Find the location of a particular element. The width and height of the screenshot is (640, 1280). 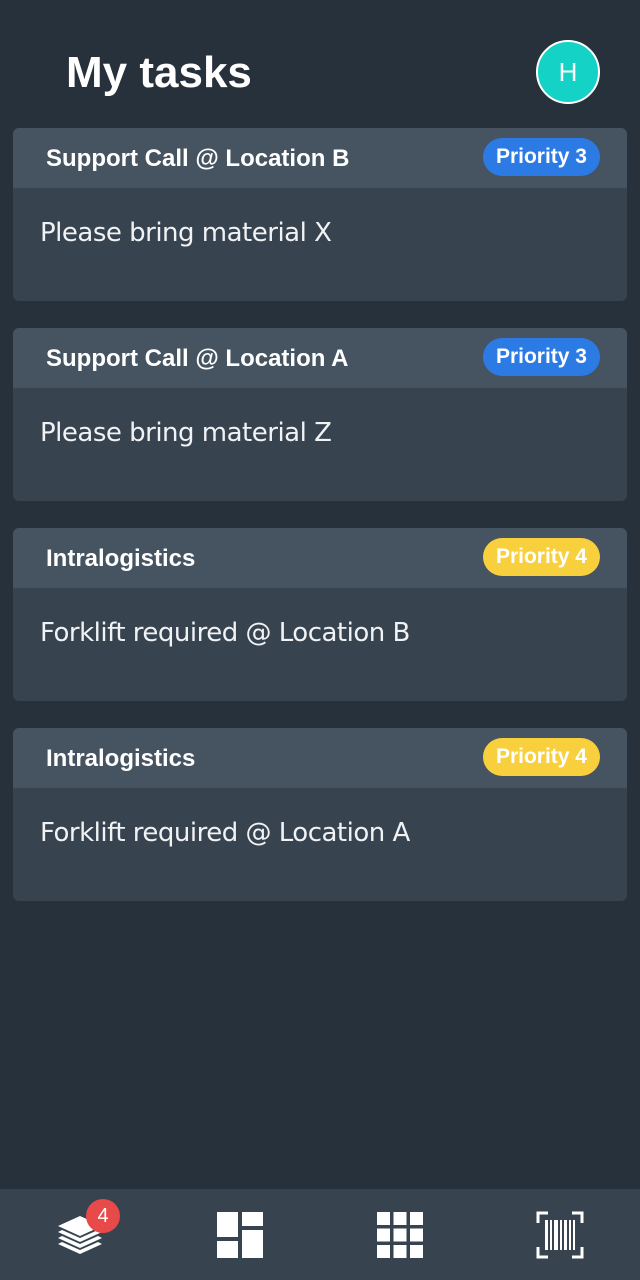

notification-badge: 4 is located at coordinates (103, 1216).